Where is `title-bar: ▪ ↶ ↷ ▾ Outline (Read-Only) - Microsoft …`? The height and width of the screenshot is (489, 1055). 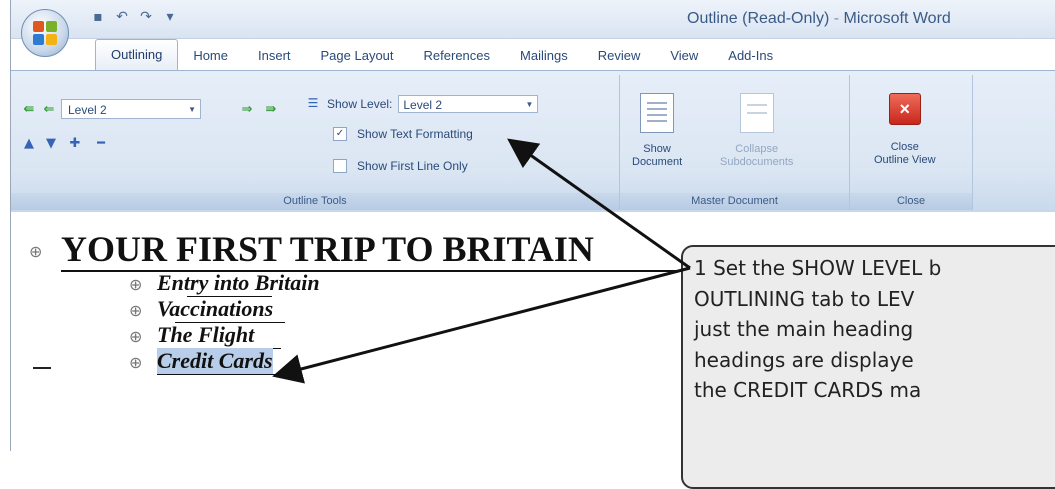 title-bar: ▪ ↶ ↷ ▾ Outline (Read-Only) - Microsoft … is located at coordinates (533, 19).